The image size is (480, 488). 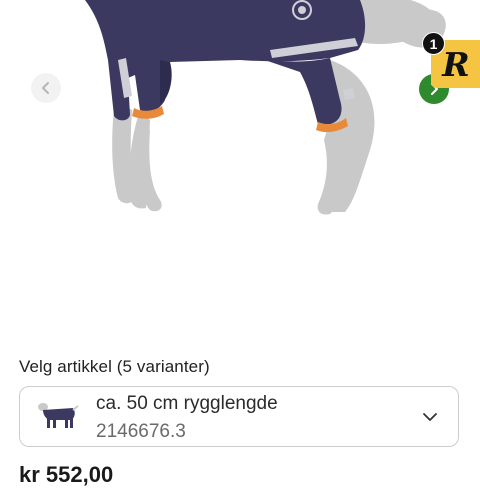 I want to click on variant-section-title: Velg artikkel (5 varianter), so click(x=114, y=366).